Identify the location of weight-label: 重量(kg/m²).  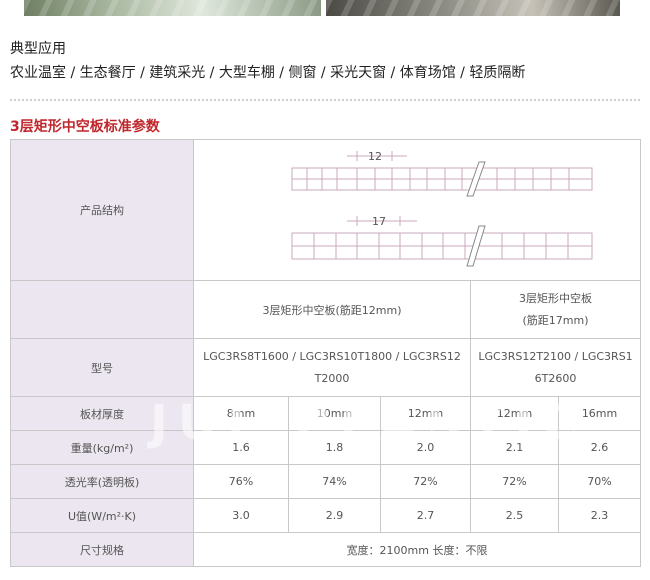
(102, 447).